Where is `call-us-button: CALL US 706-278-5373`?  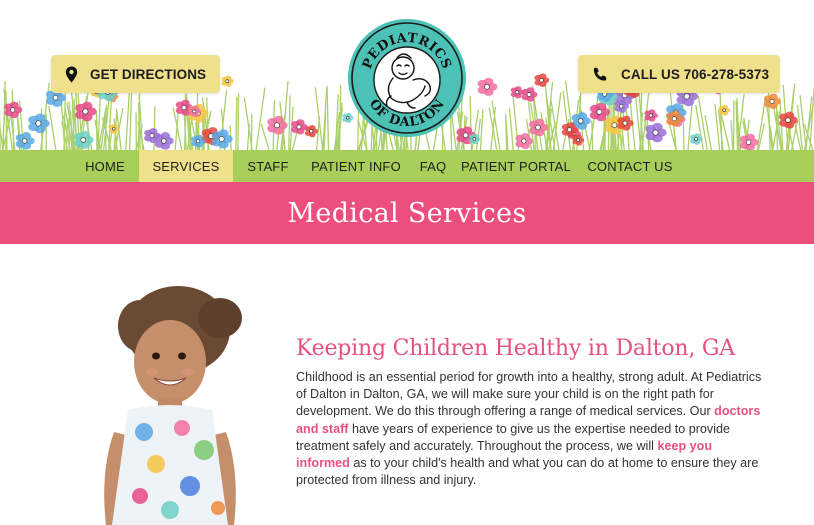 call-us-button: CALL US 706-278-5373 is located at coordinates (679, 74).